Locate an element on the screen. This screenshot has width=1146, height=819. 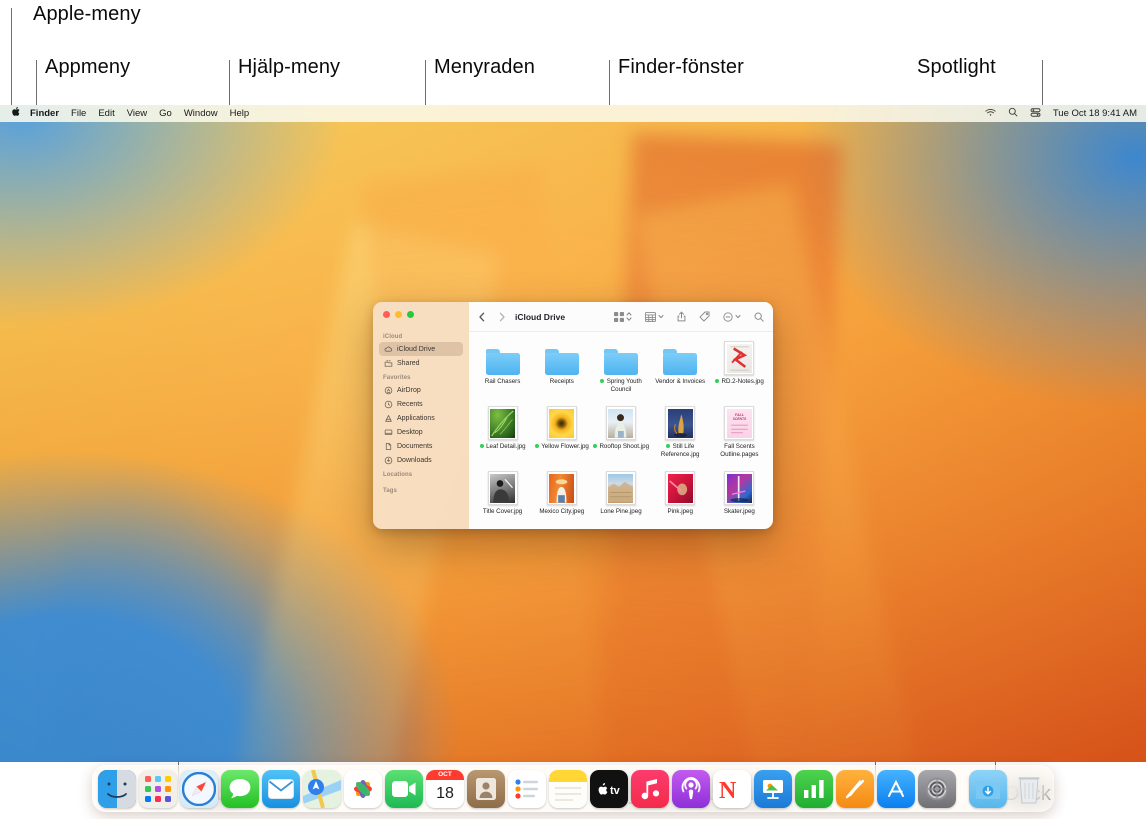
action-menu-icon is located at coordinates (728, 316).